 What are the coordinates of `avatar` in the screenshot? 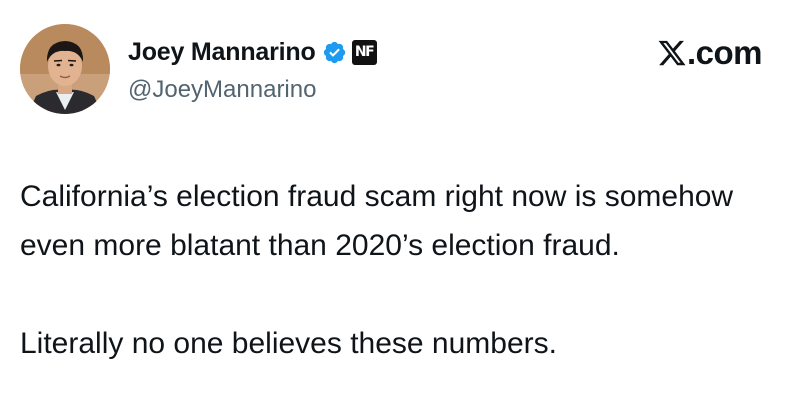 It's located at (65, 69).